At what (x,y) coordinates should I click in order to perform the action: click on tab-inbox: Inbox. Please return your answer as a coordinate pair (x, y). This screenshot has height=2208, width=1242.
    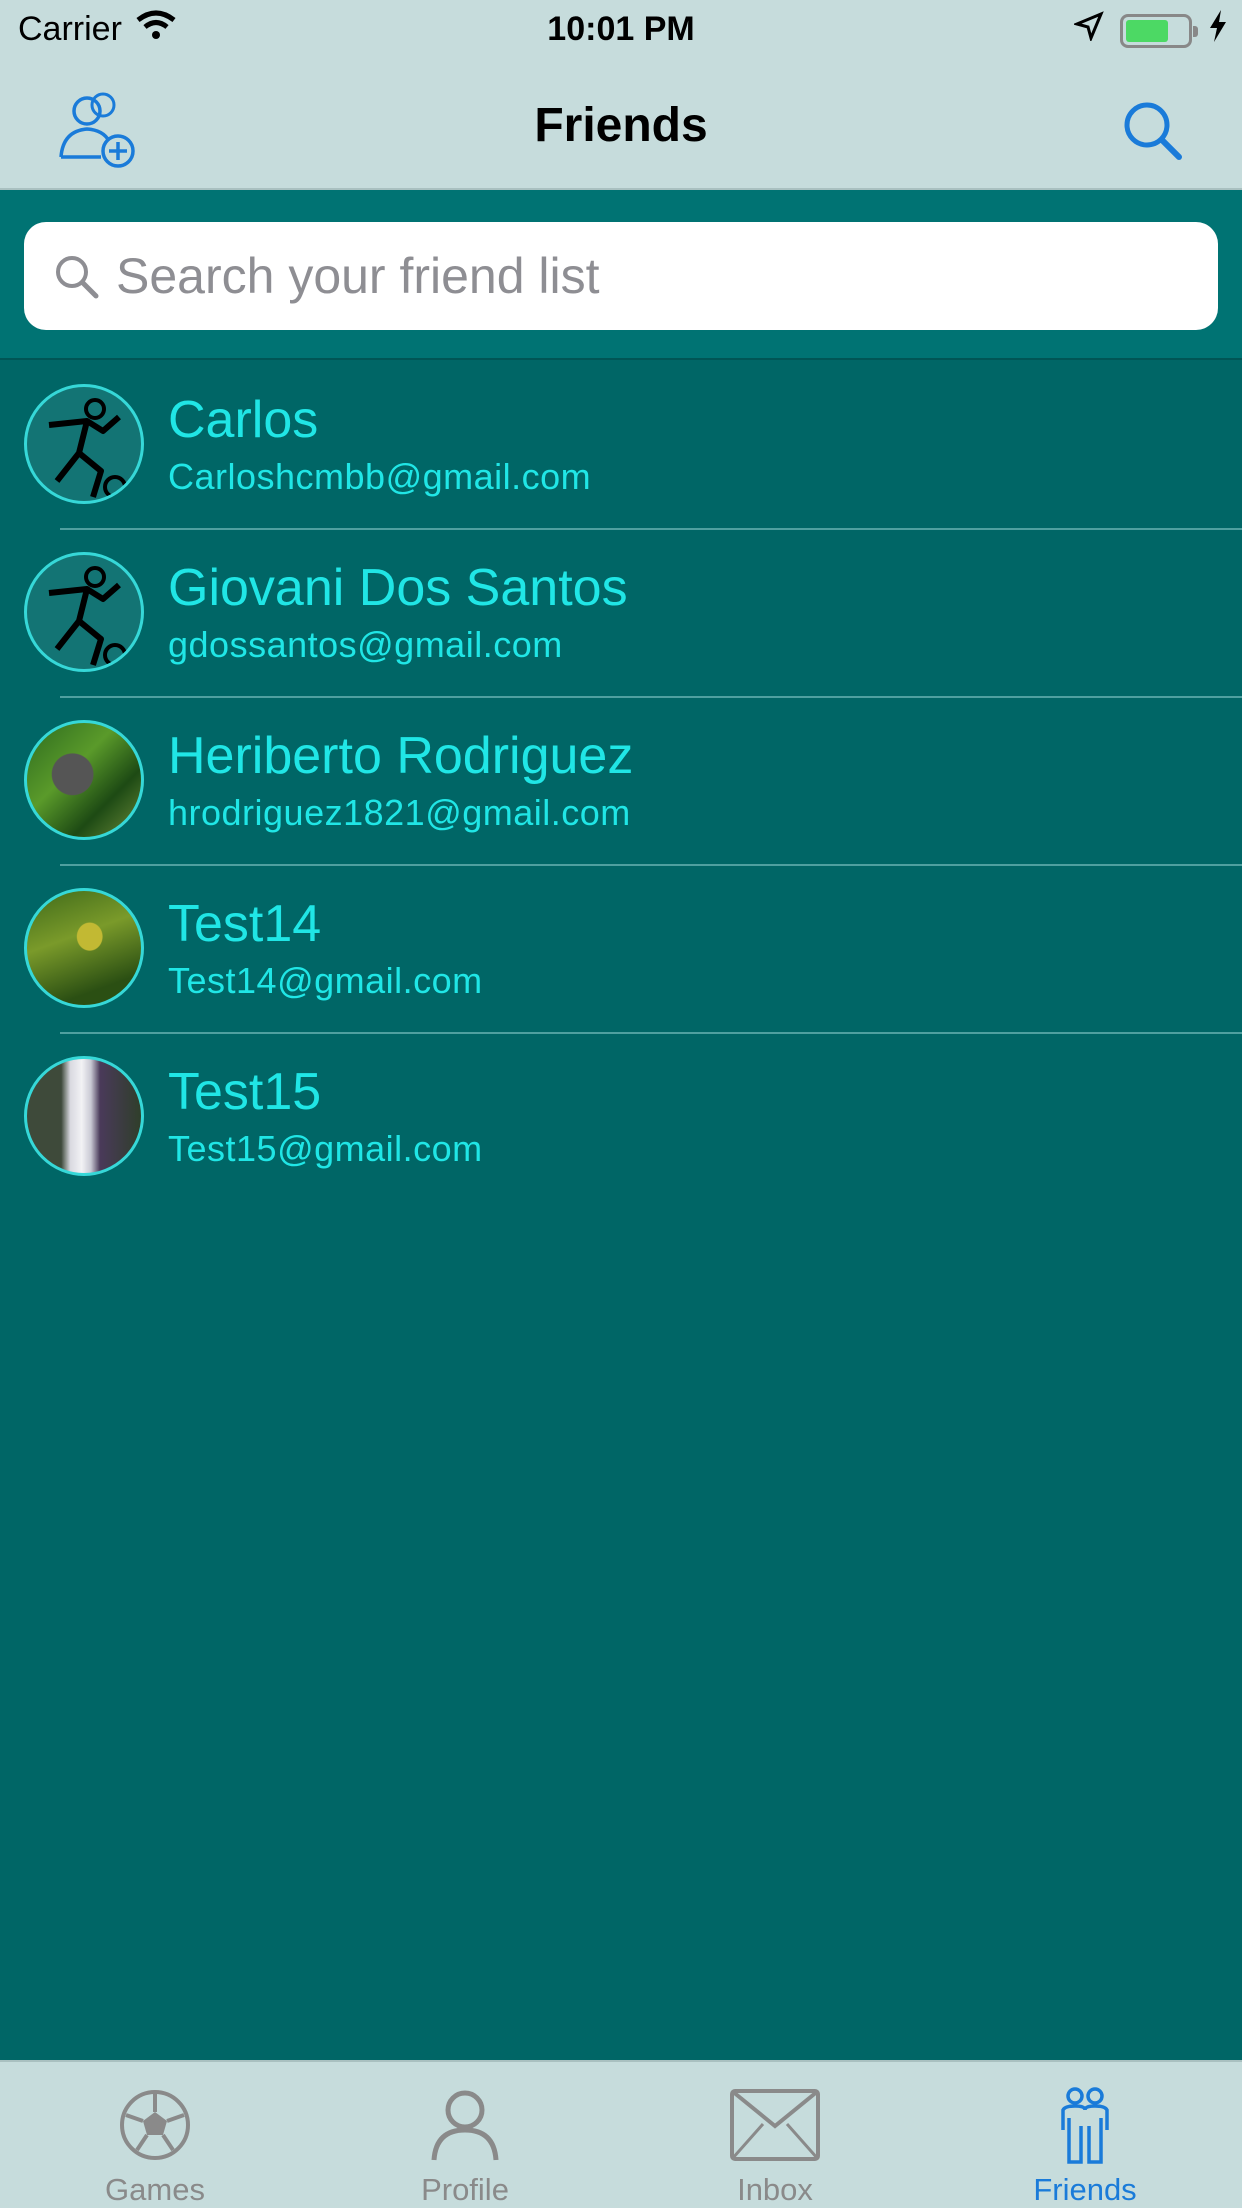
    Looking at the image, I should click on (775, 2135).